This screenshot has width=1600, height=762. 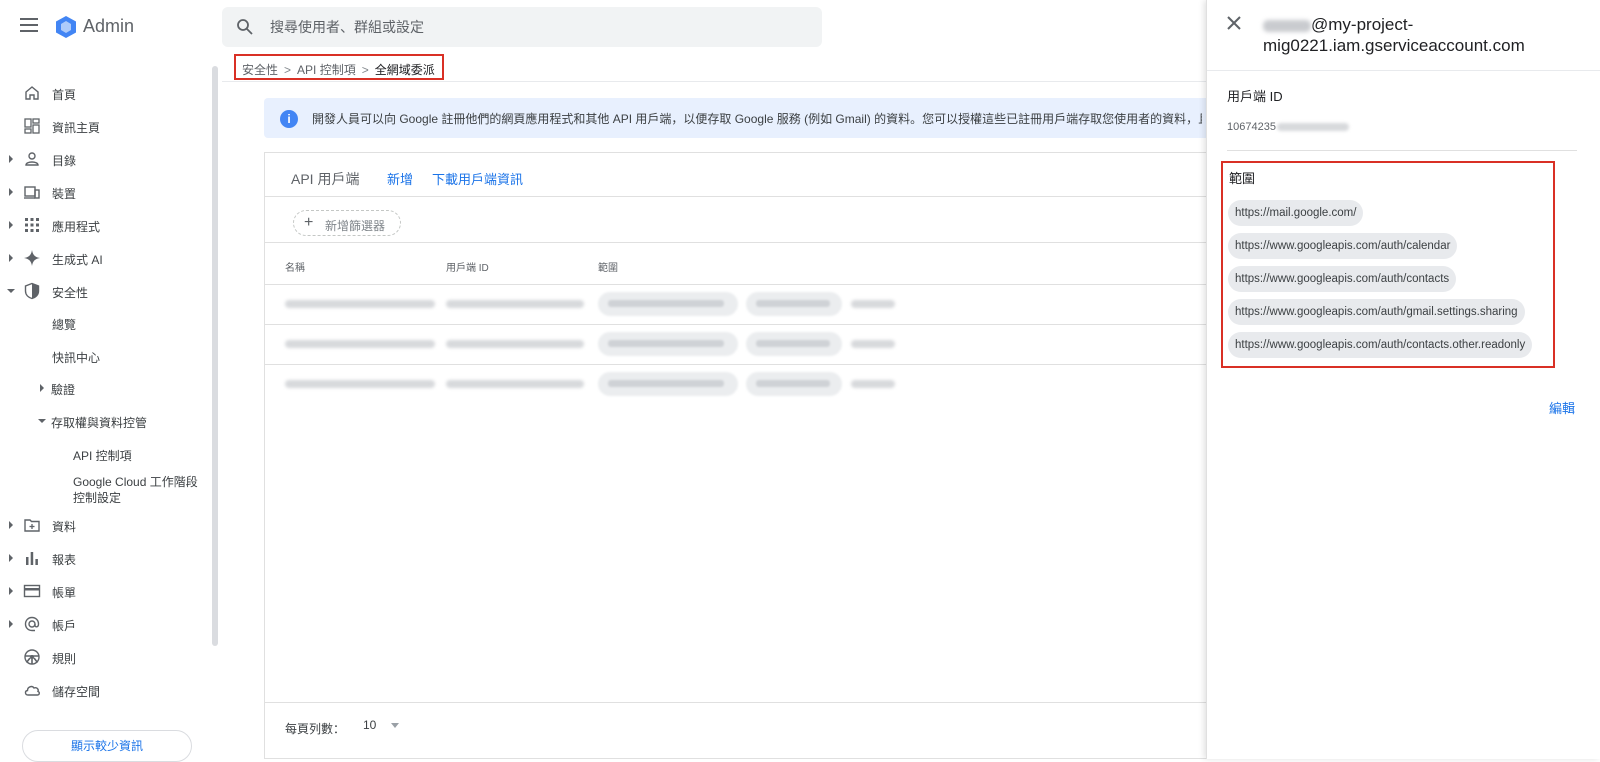 What do you see at coordinates (1562, 407) in the screenshot?
I see `edit-button: 編輯` at bounding box center [1562, 407].